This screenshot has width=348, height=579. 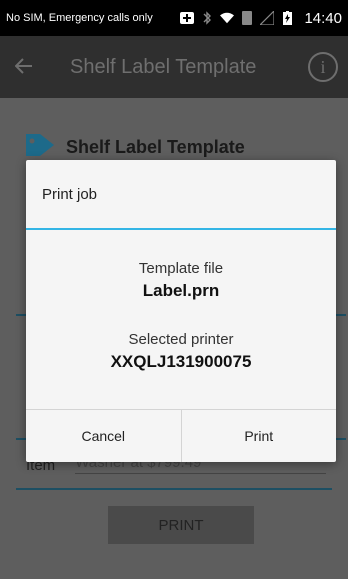 I want to click on wifi-icon, so click(x=227, y=18).